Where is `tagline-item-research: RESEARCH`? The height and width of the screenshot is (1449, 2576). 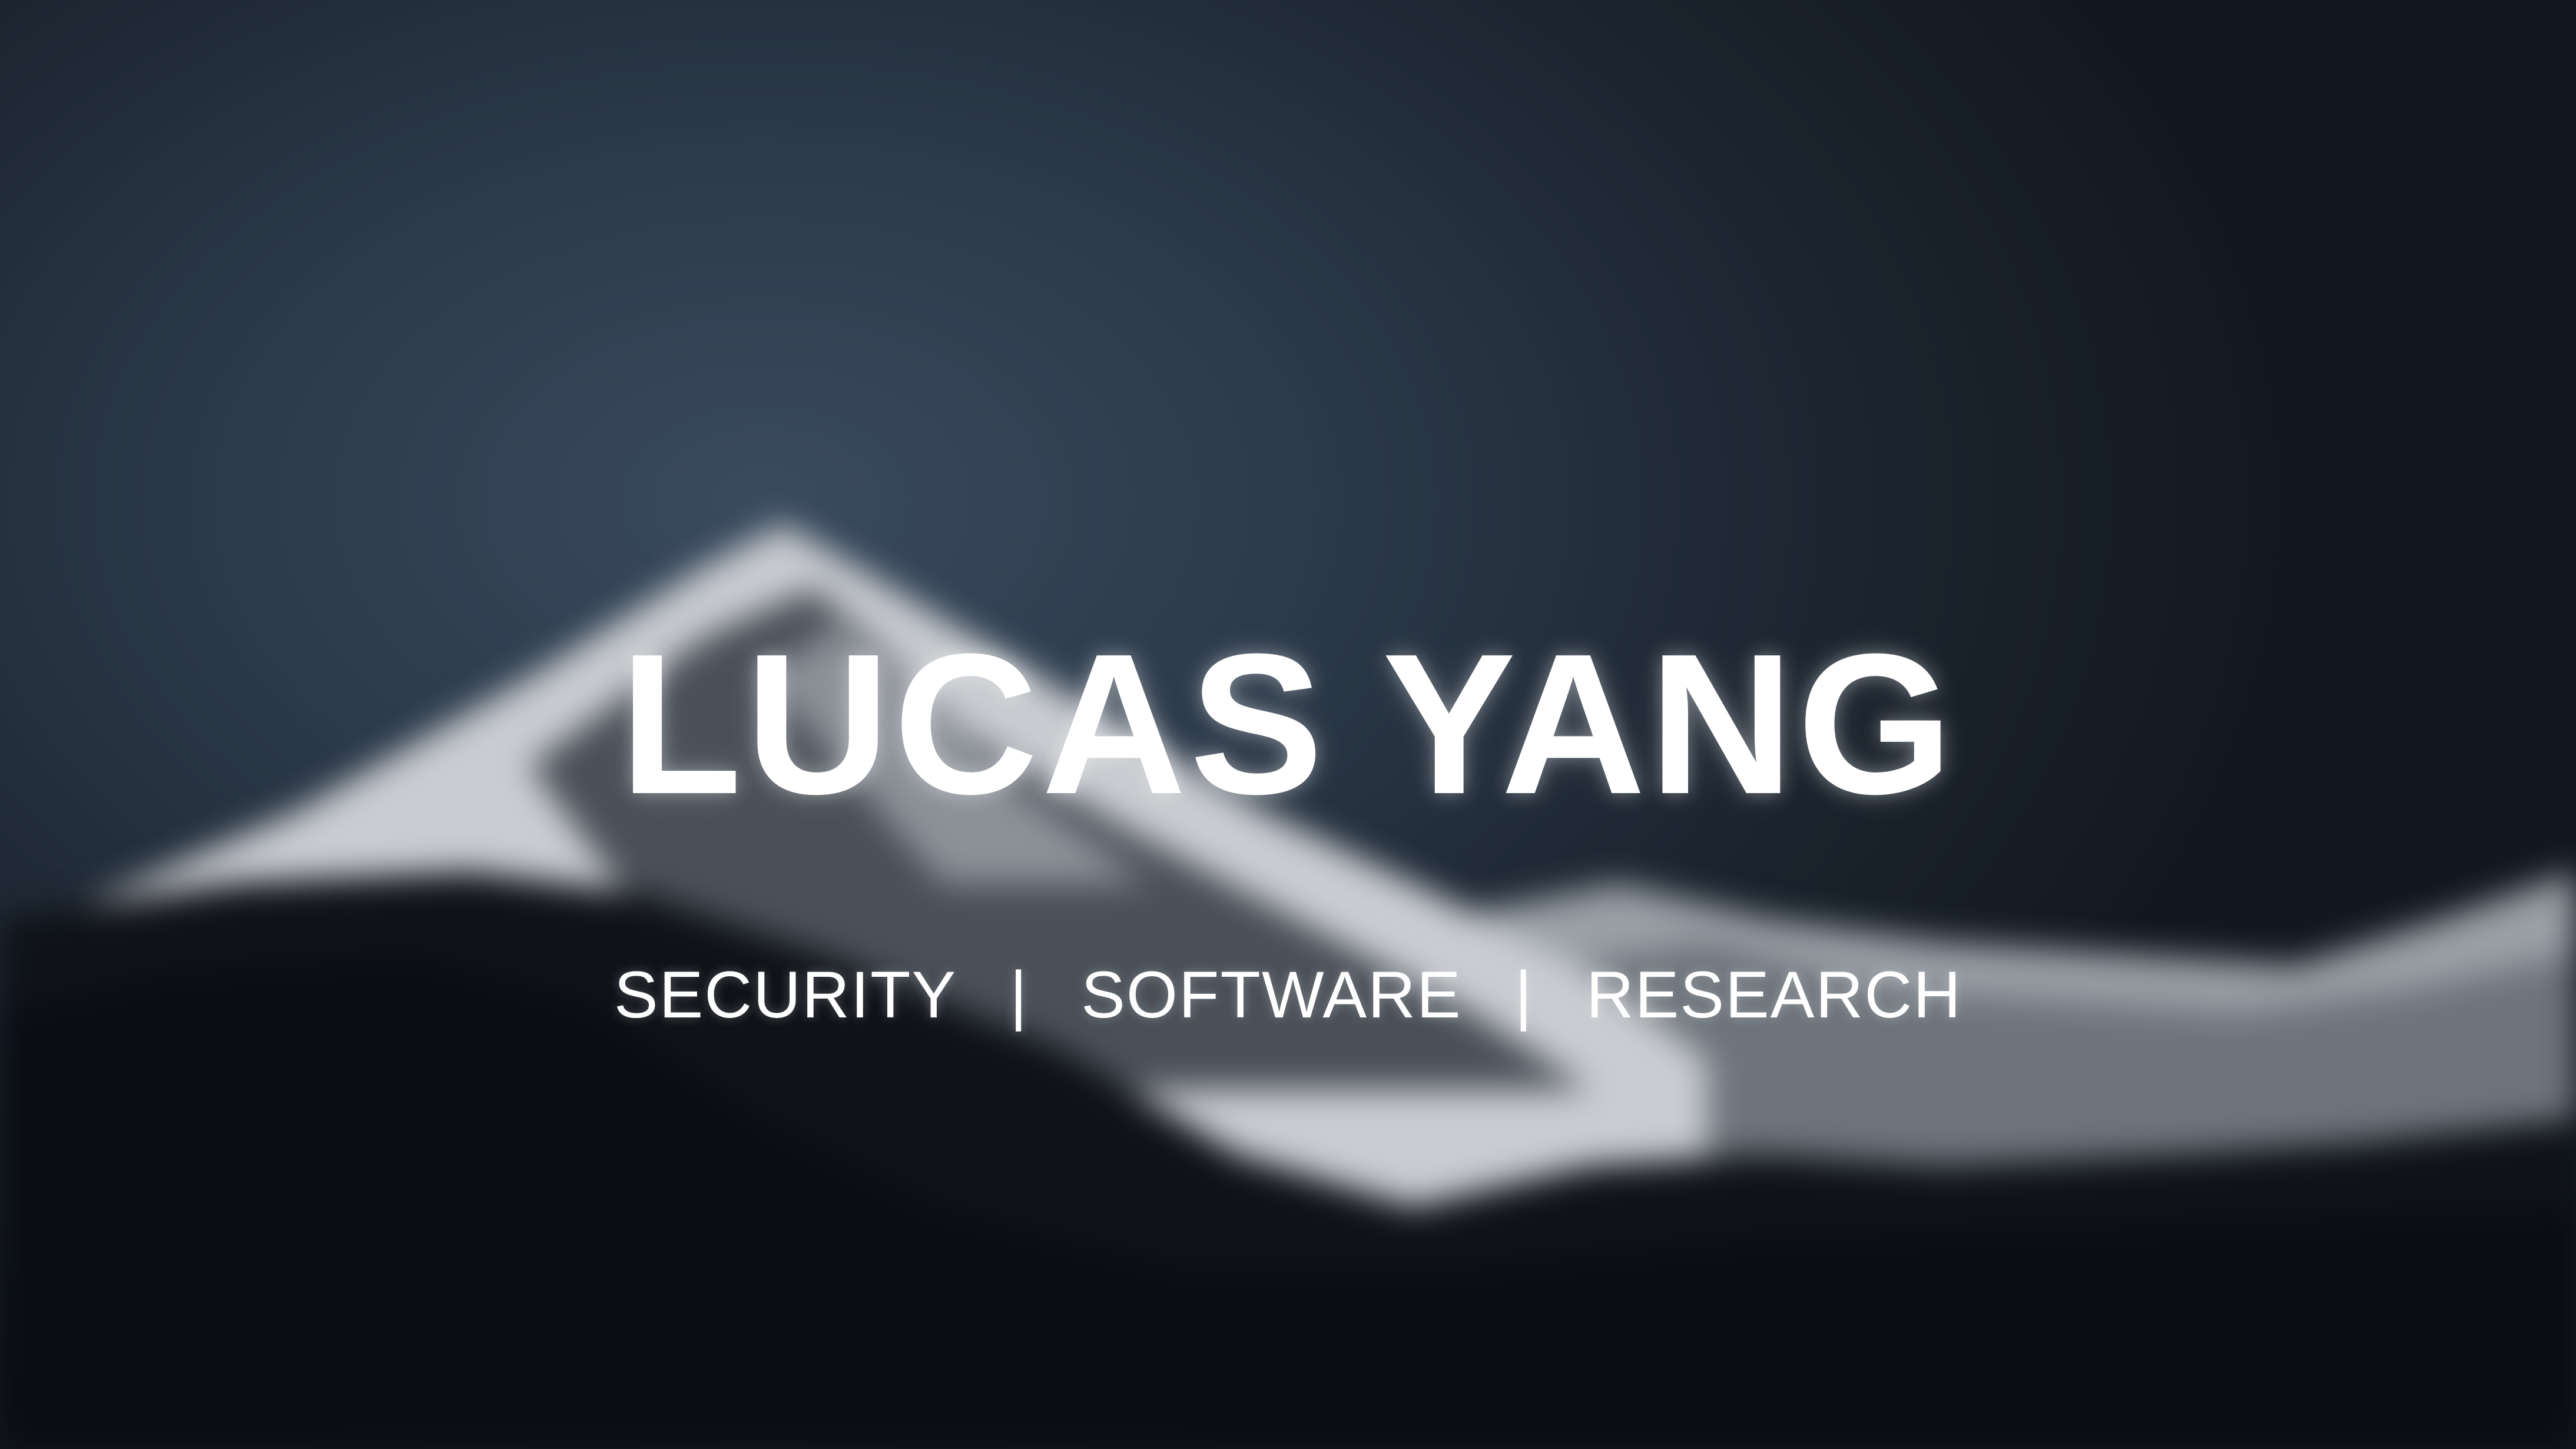
tagline-item-research: RESEARCH is located at coordinates (1774, 995).